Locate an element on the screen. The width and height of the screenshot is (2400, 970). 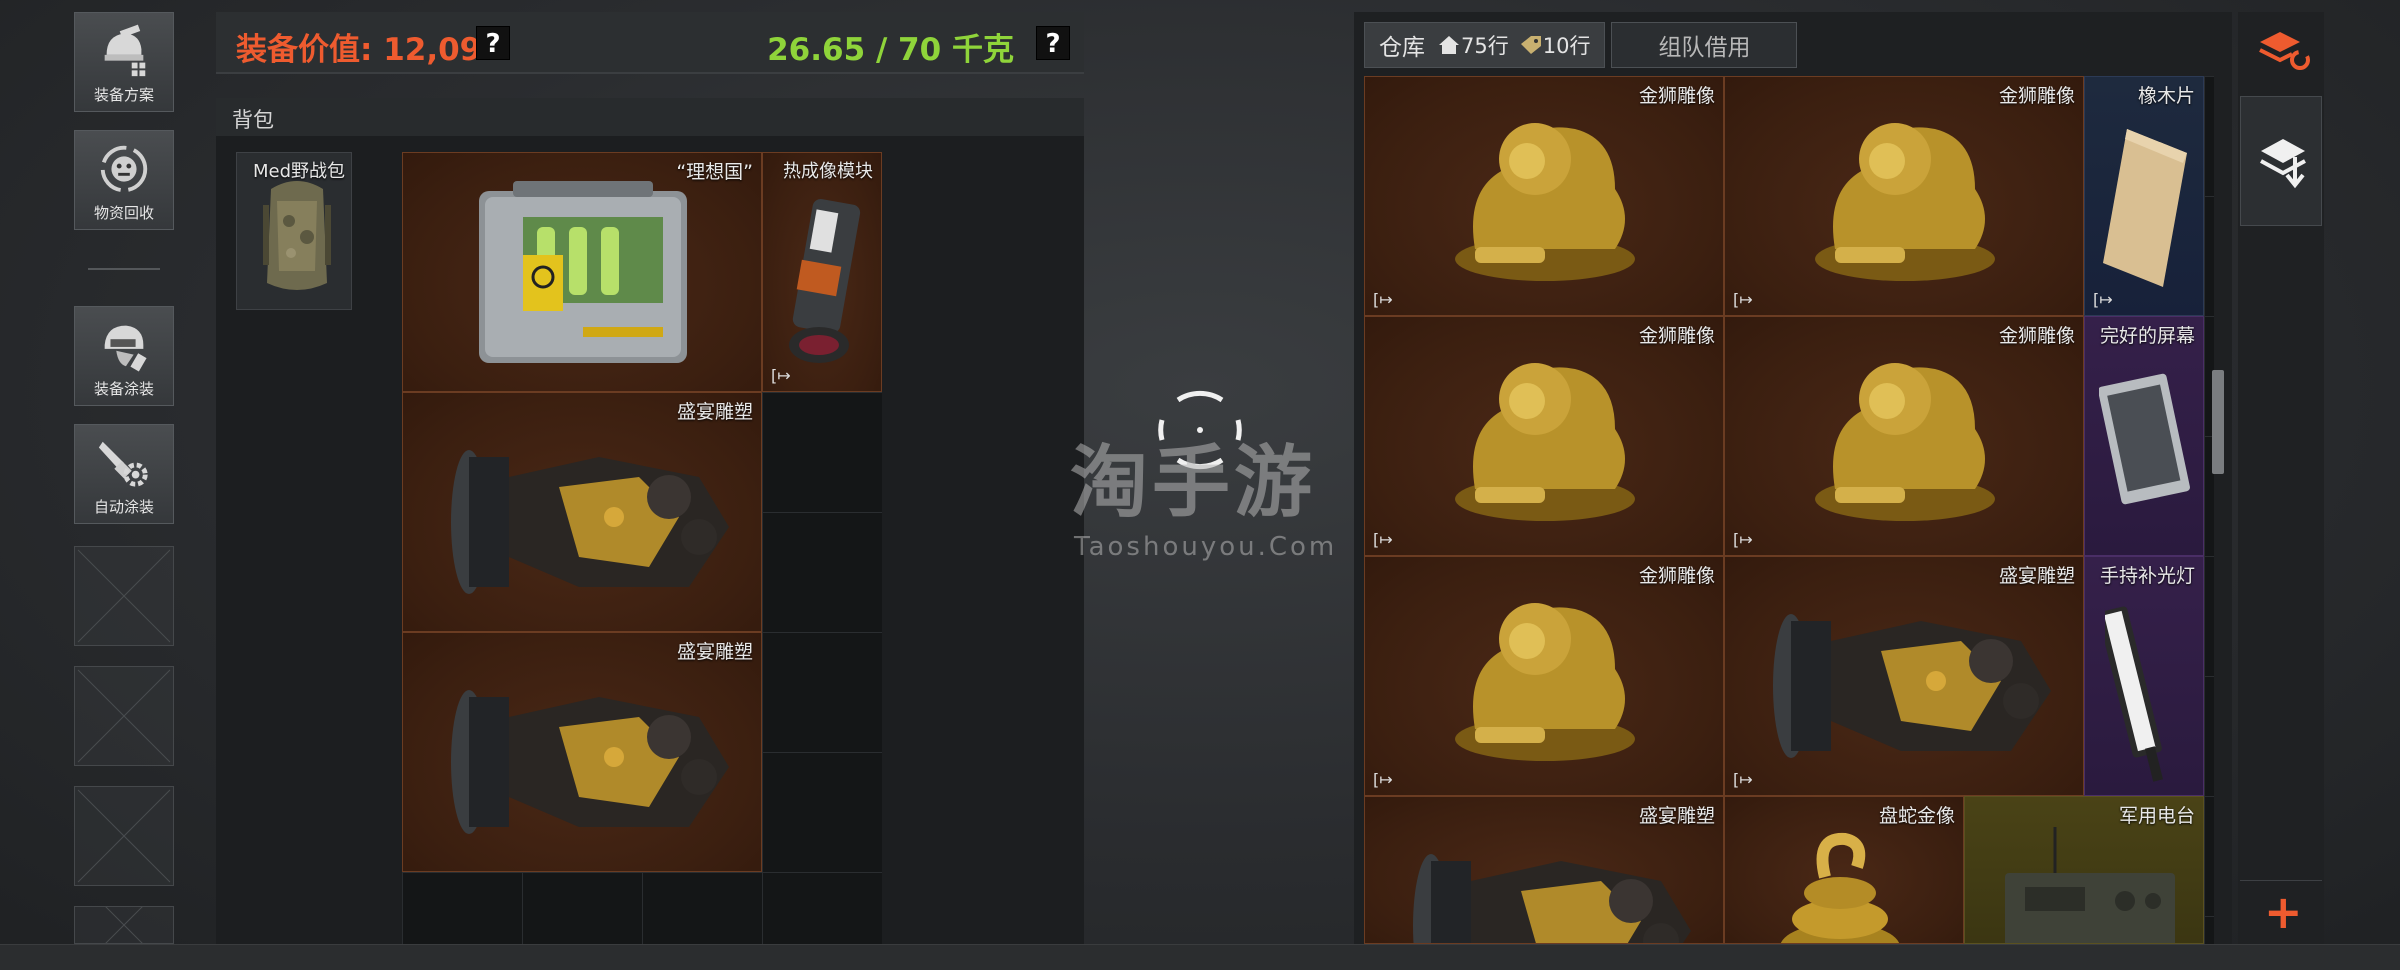
oak-plank-icon is located at coordinates (2145, 208).